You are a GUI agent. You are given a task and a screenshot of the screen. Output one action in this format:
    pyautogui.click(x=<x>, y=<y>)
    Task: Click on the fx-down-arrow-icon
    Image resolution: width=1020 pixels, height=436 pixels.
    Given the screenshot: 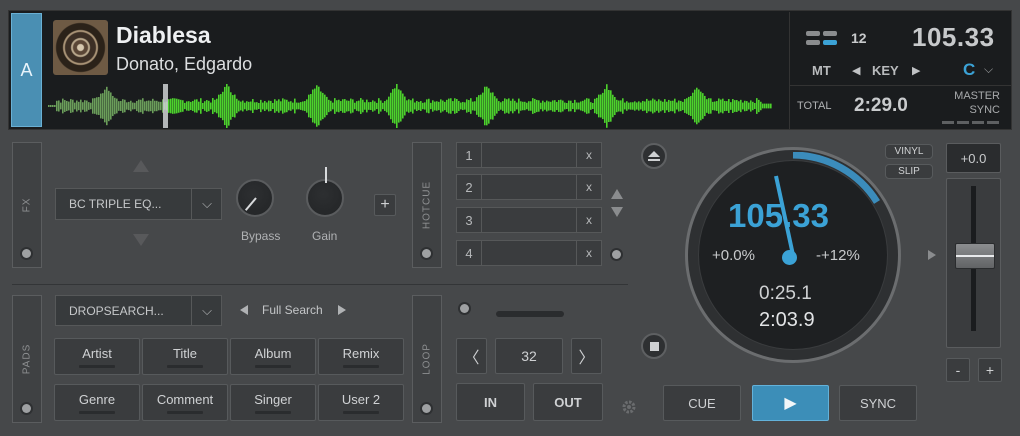 What is the action you would take?
    pyautogui.click(x=141, y=240)
    